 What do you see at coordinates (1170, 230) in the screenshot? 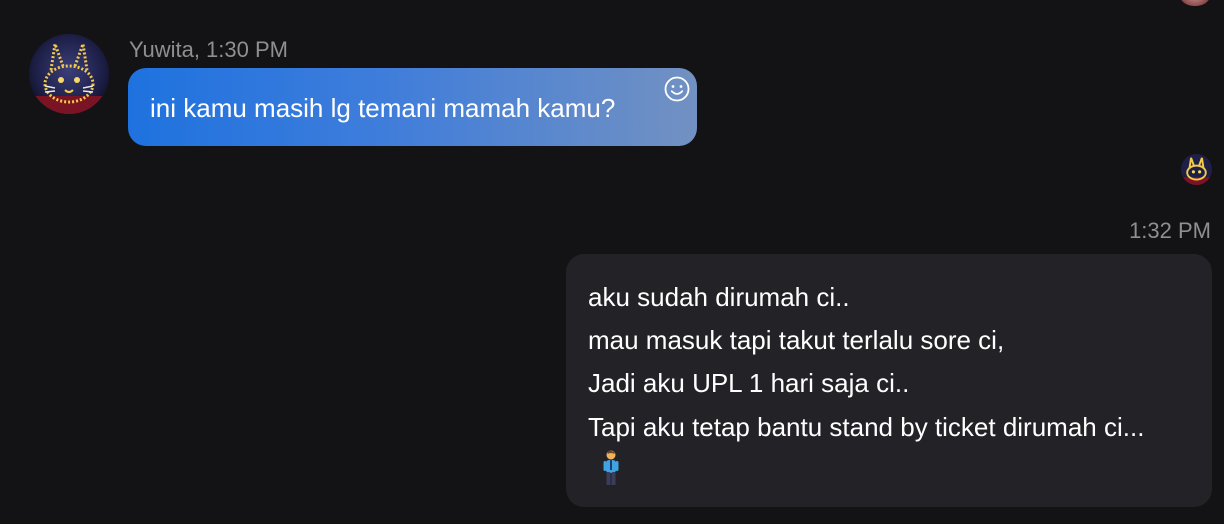
I see `outgoing-message-time: 1:32 PM` at bounding box center [1170, 230].